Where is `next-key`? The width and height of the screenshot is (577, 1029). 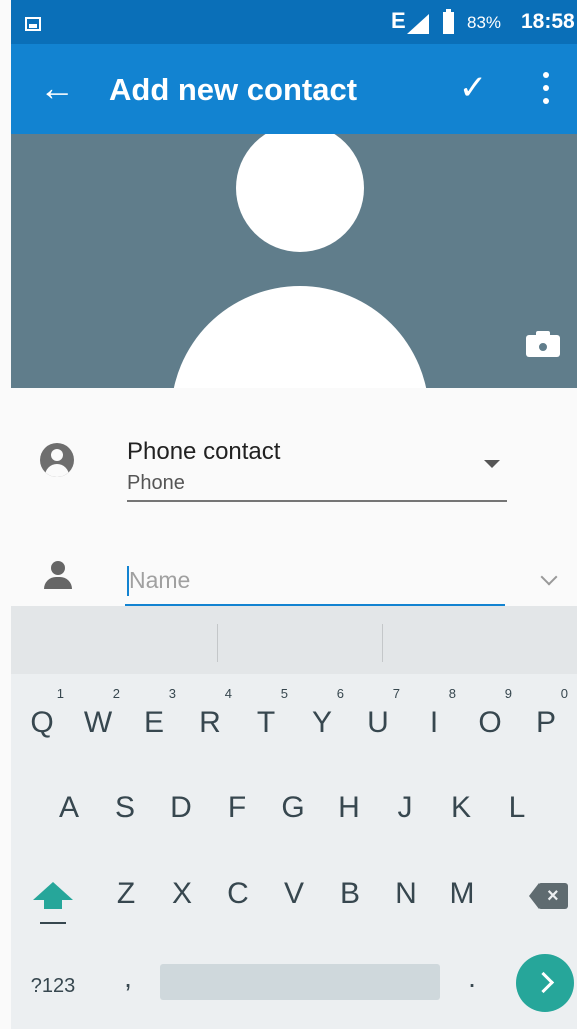 next-key is located at coordinates (545, 983).